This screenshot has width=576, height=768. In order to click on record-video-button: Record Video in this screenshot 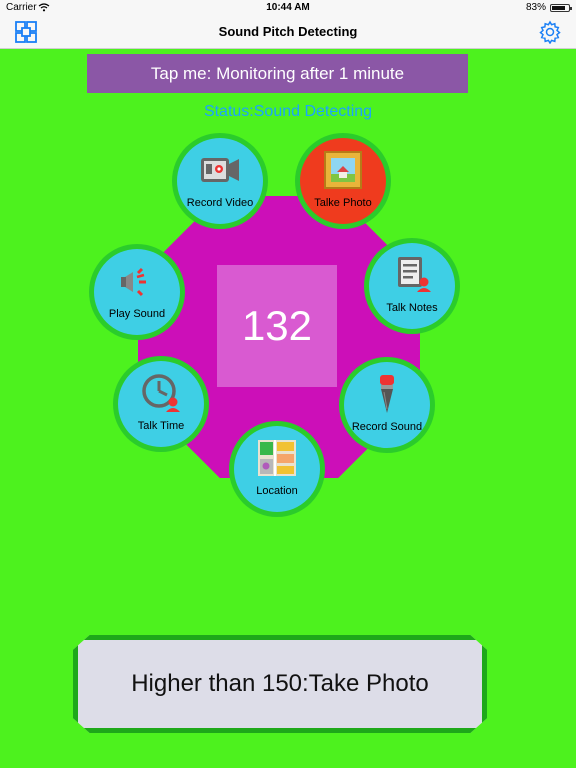, I will do `click(220, 181)`.